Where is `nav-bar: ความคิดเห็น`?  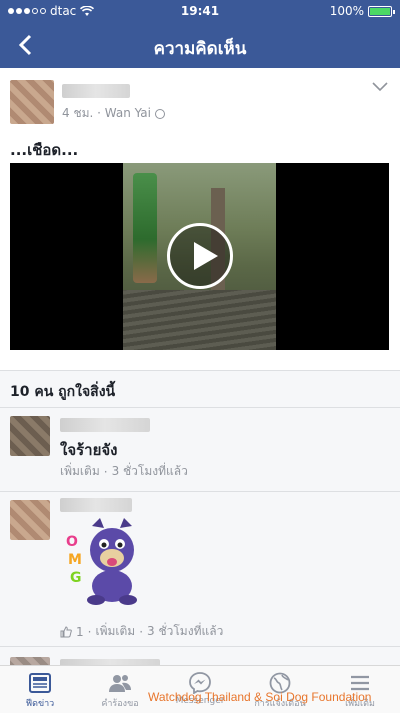
nav-bar: ความคิดเห็น is located at coordinates (200, 45).